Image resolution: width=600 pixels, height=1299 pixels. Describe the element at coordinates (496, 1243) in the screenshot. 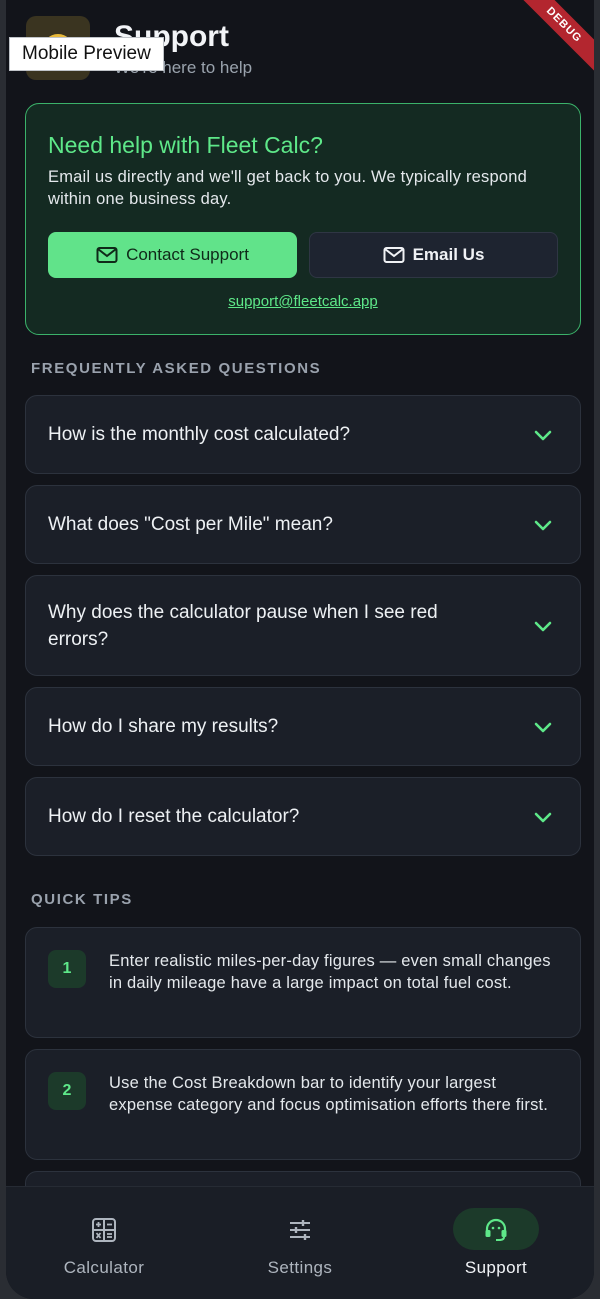

I see `tab-support: Support` at that location.